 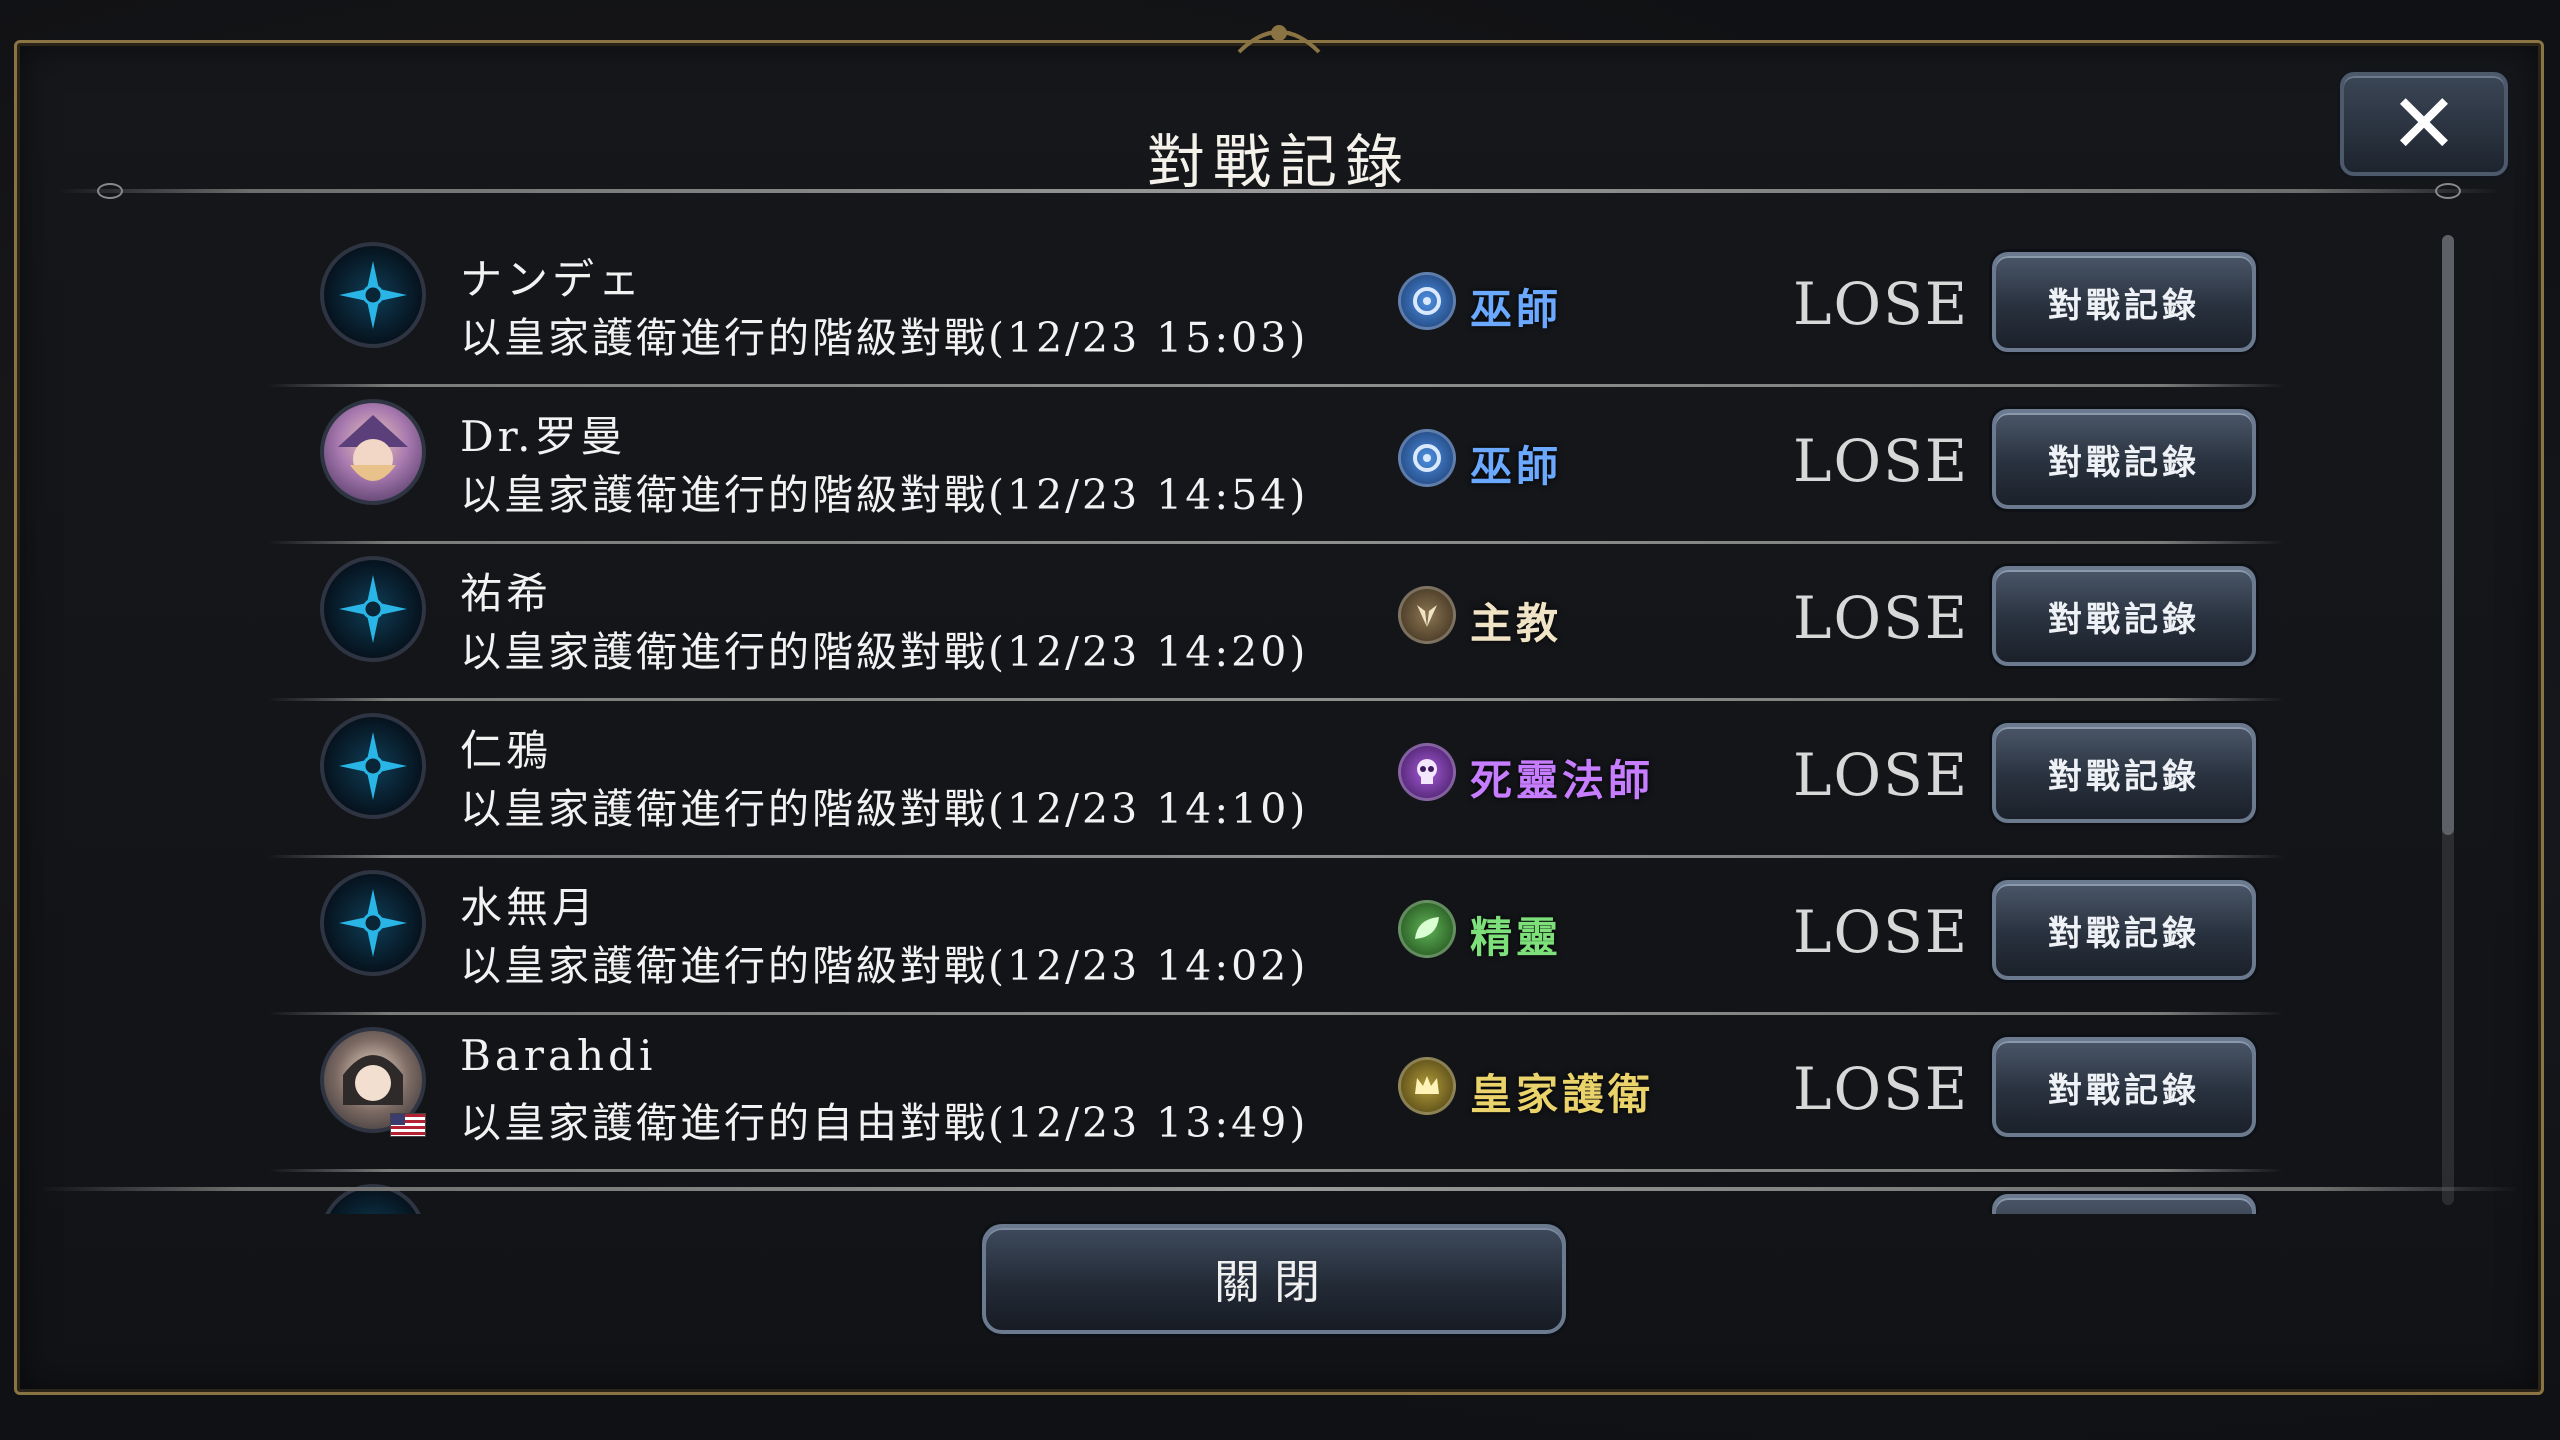 What do you see at coordinates (1427, 1086) in the screenshot?
I see `crown-icon` at bounding box center [1427, 1086].